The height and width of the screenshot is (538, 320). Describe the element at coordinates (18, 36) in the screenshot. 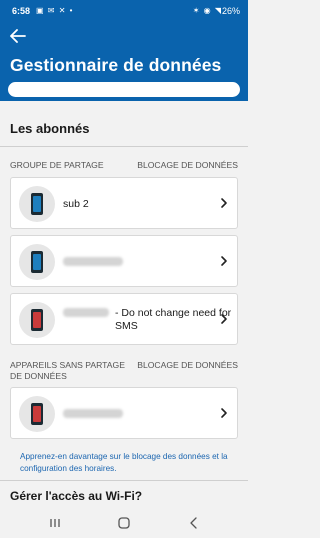

I see `back-arrow-icon` at that location.